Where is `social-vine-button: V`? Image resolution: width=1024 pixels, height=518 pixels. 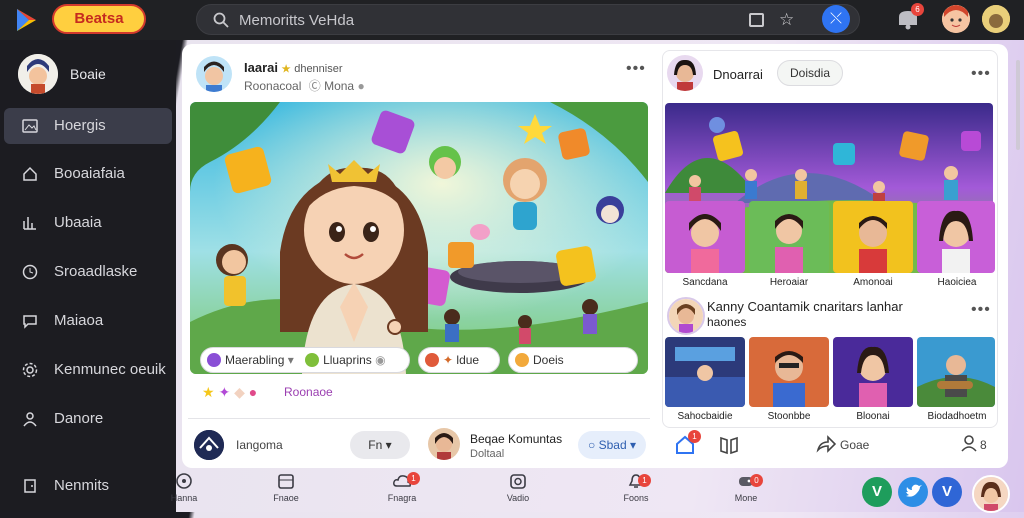
social-vine-button: V is located at coordinates (877, 492).